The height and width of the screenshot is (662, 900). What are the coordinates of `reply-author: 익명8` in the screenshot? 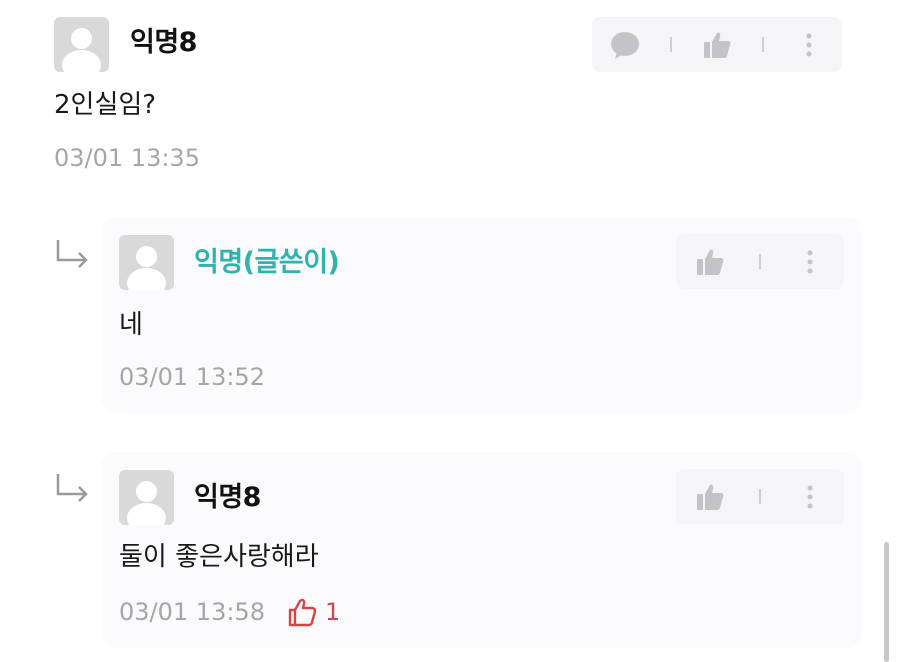 It's located at (227, 498).